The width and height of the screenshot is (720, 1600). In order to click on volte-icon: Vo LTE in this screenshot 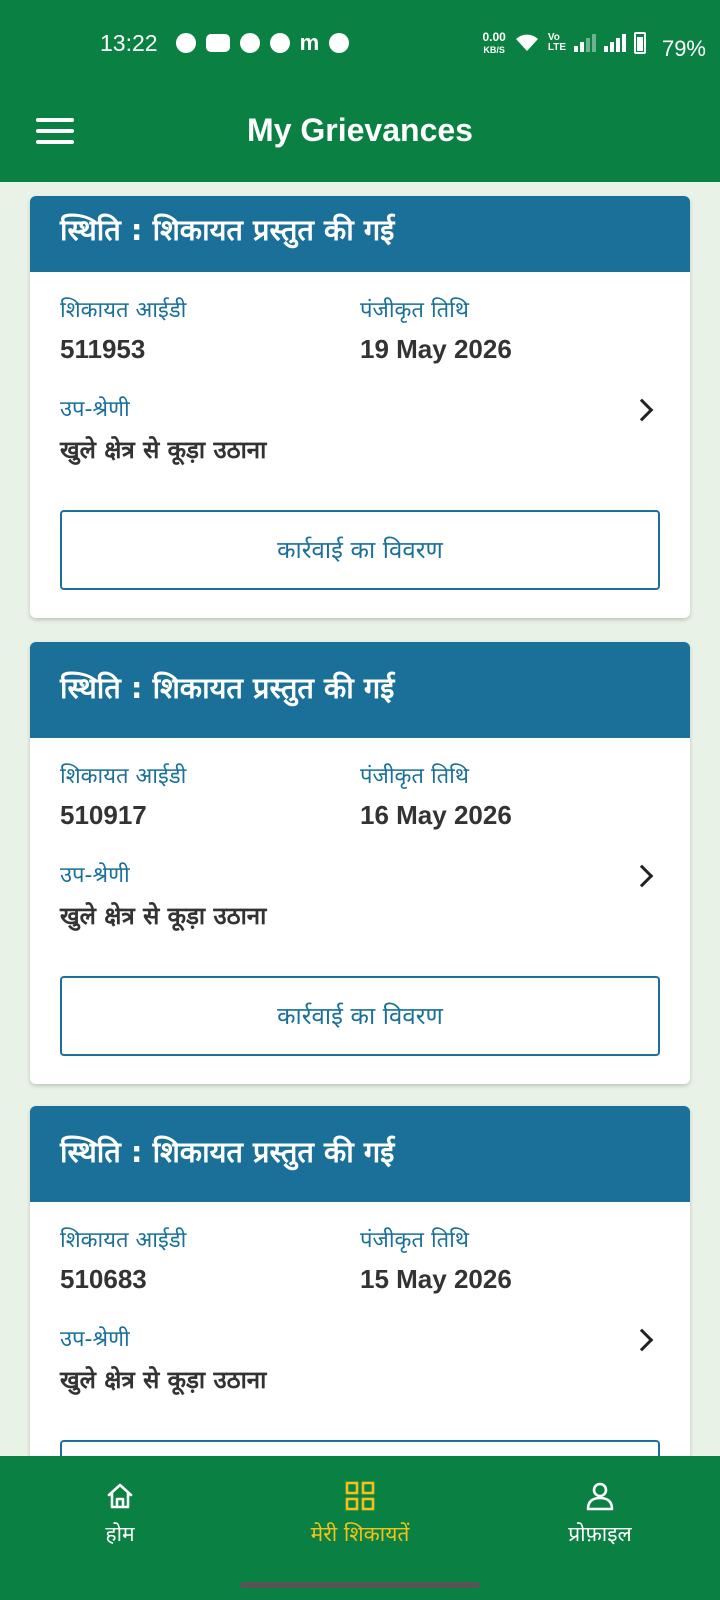, I will do `click(556, 42)`.